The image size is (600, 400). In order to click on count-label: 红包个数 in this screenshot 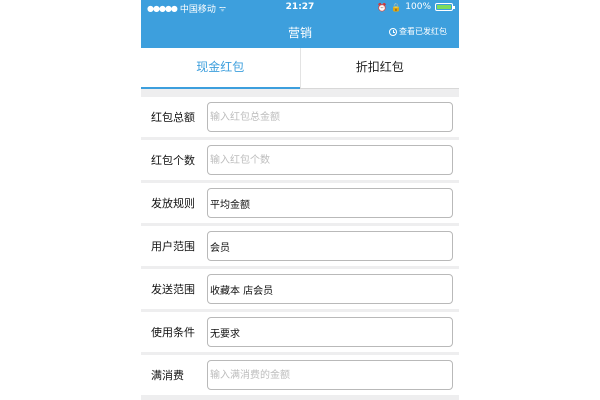, I will do `click(173, 160)`.